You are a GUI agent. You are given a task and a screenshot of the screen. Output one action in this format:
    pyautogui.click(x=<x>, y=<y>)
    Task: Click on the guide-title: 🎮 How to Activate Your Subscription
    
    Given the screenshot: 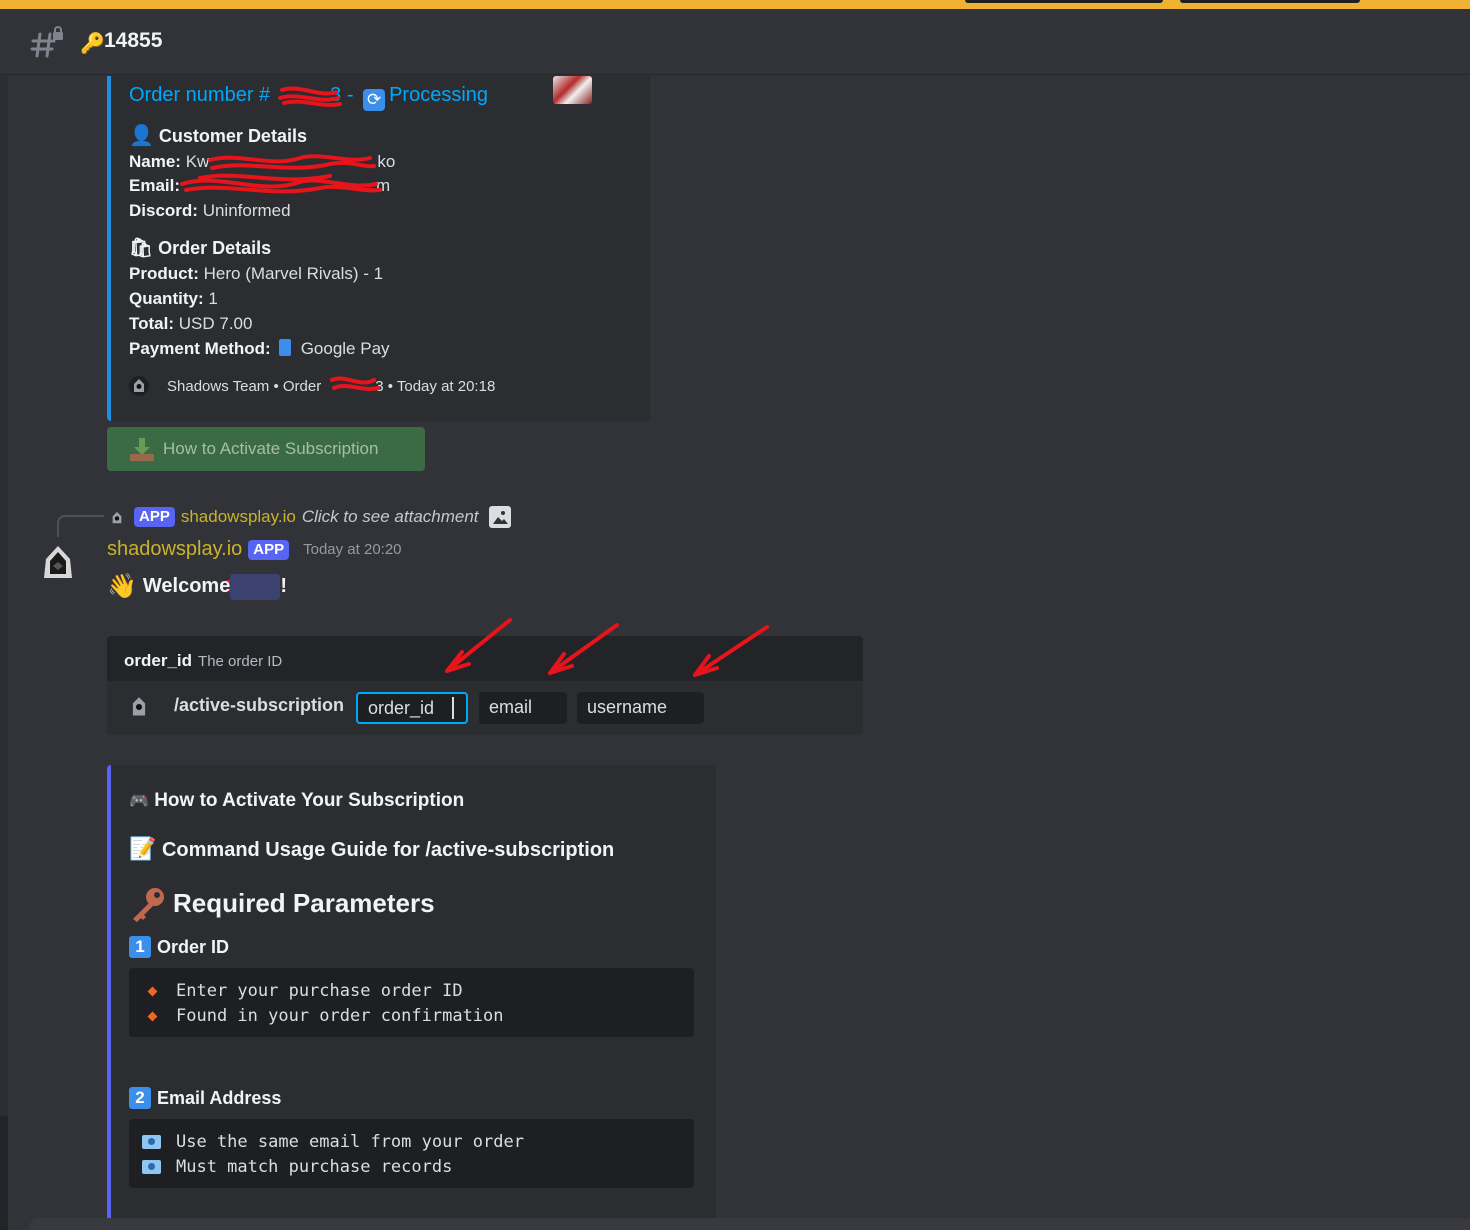 What is the action you would take?
    pyautogui.click(x=297, y=800)
    